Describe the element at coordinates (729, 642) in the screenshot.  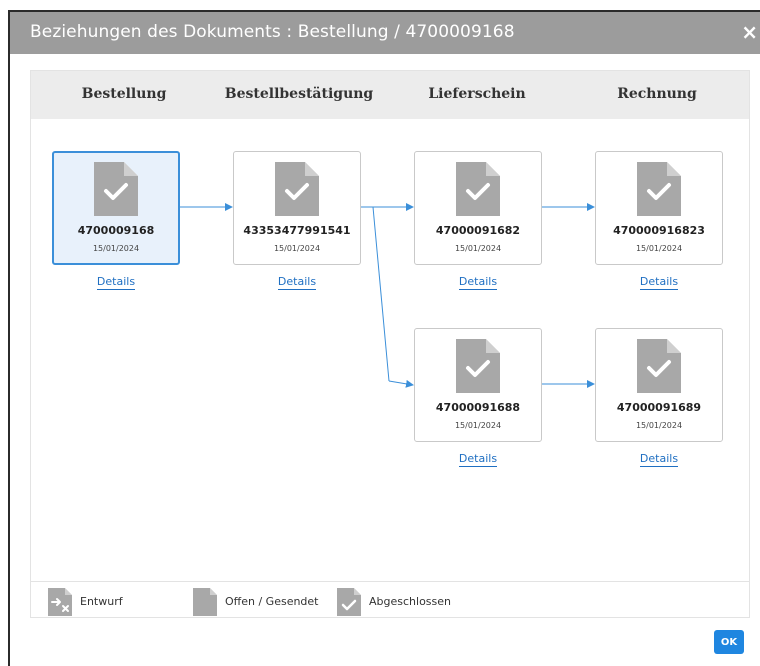
I see `ok-button: OK` at that location.